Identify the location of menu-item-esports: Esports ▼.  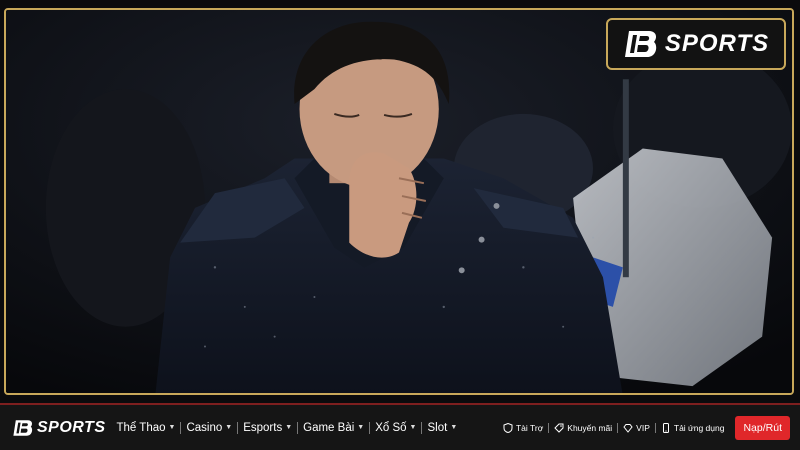
(267, 428).